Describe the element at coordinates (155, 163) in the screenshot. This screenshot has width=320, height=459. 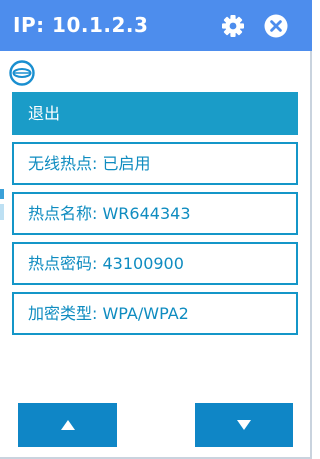
I see `hotspot-status-item: 无线热点: 已启用` at that location.